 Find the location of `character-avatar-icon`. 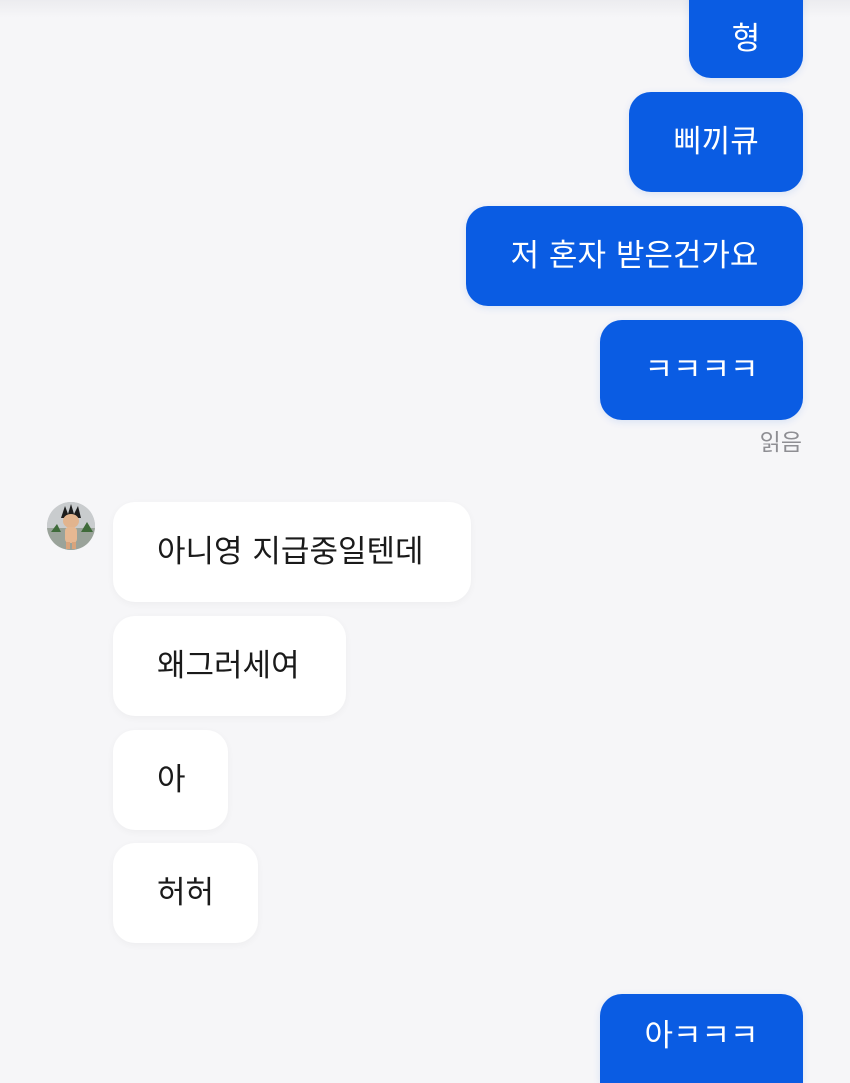

character-avatar-icon is located at coordinates (71, 526).